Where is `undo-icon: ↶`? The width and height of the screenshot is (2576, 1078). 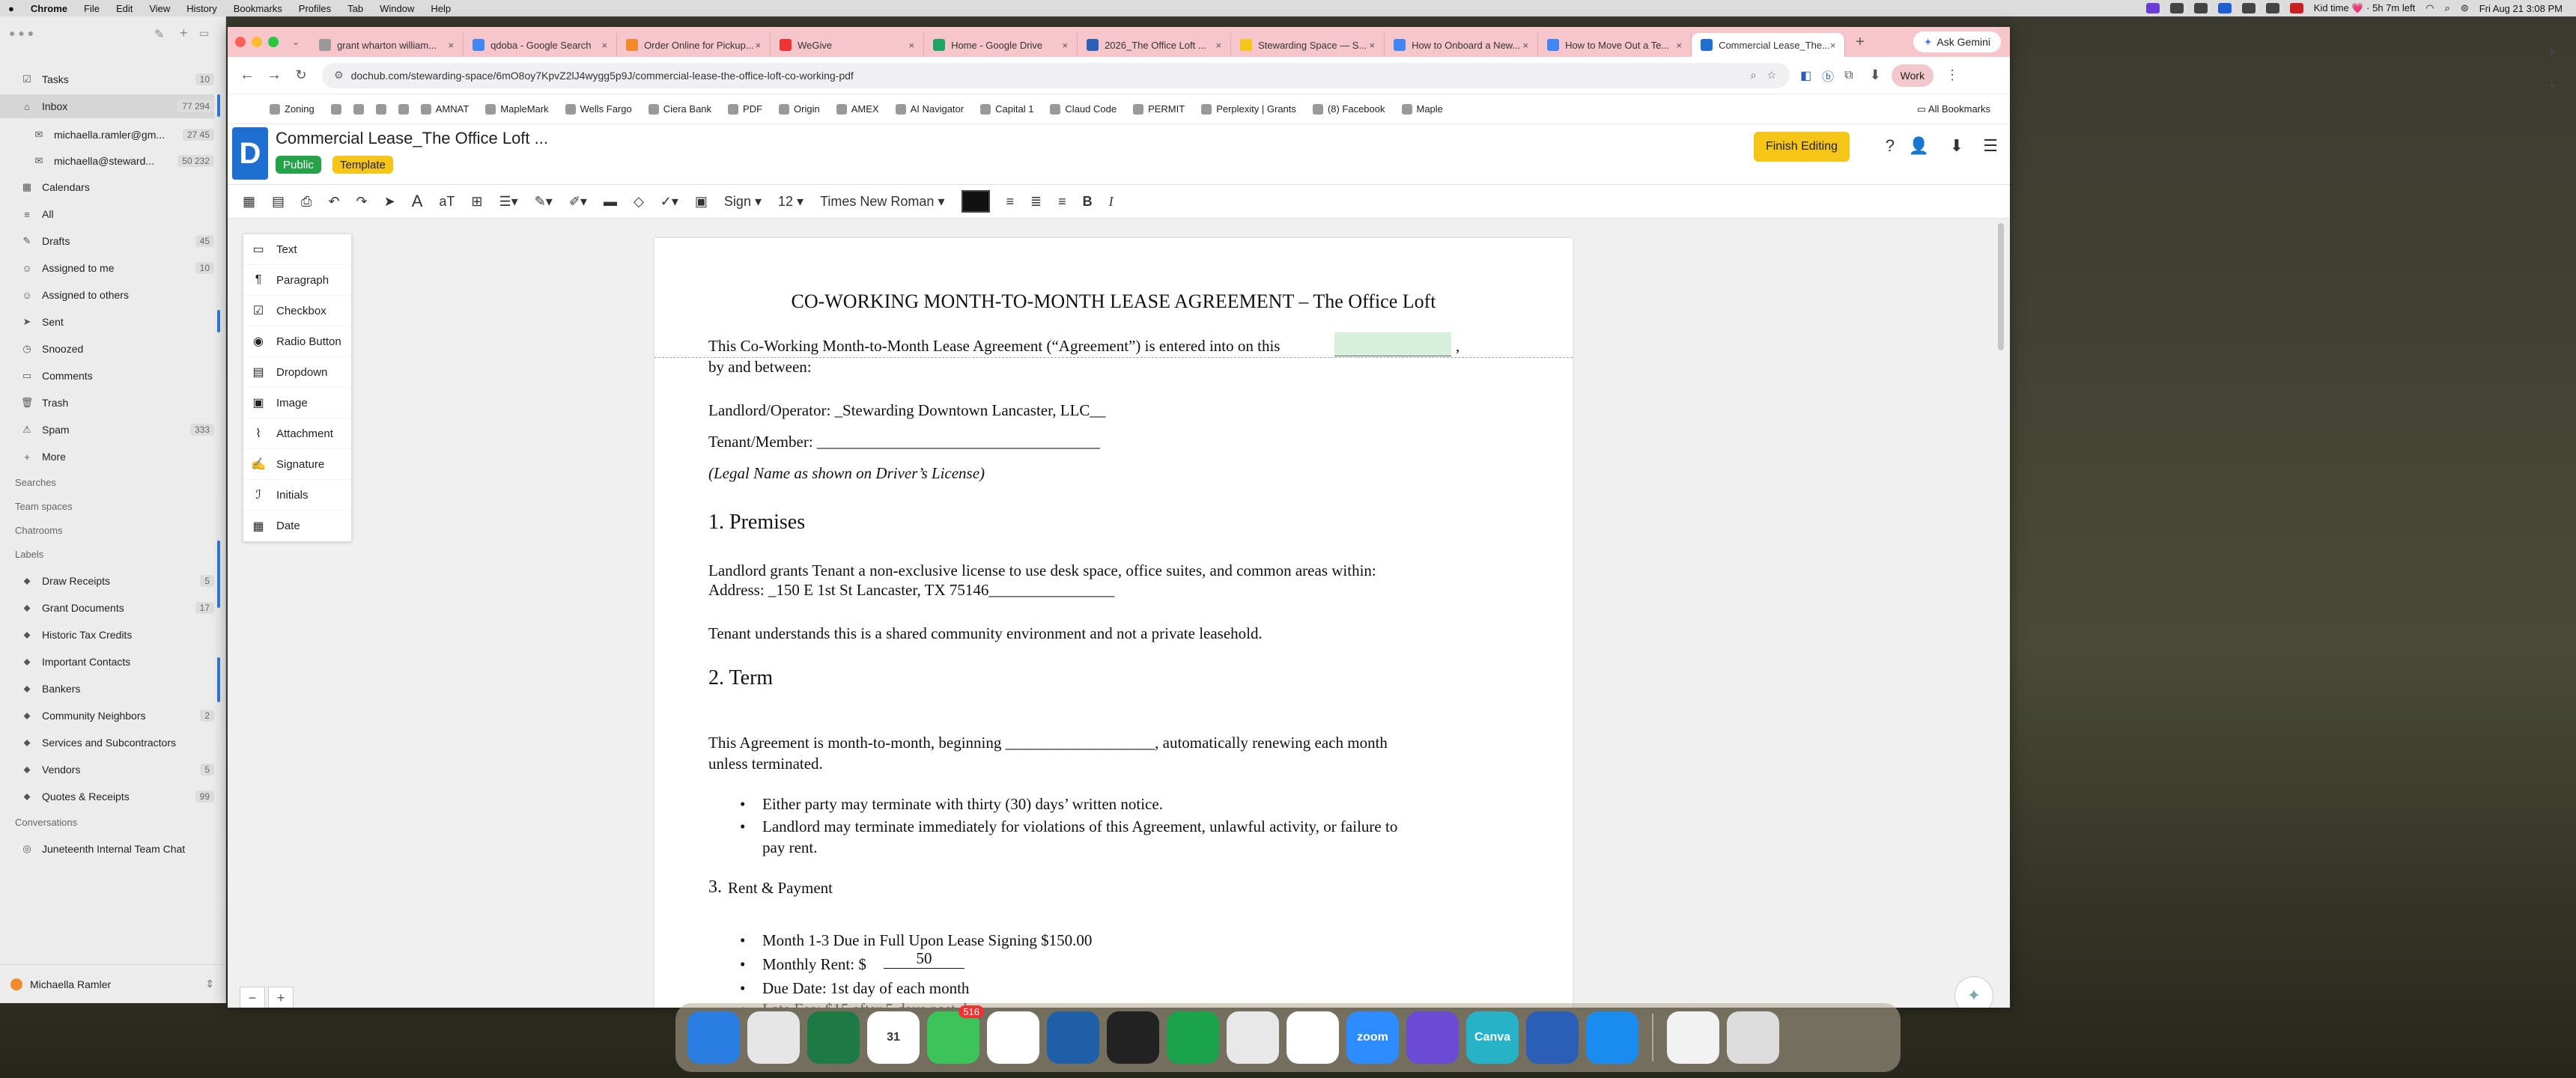 undo-icon: ↶ is located at coordinates (333, 202).